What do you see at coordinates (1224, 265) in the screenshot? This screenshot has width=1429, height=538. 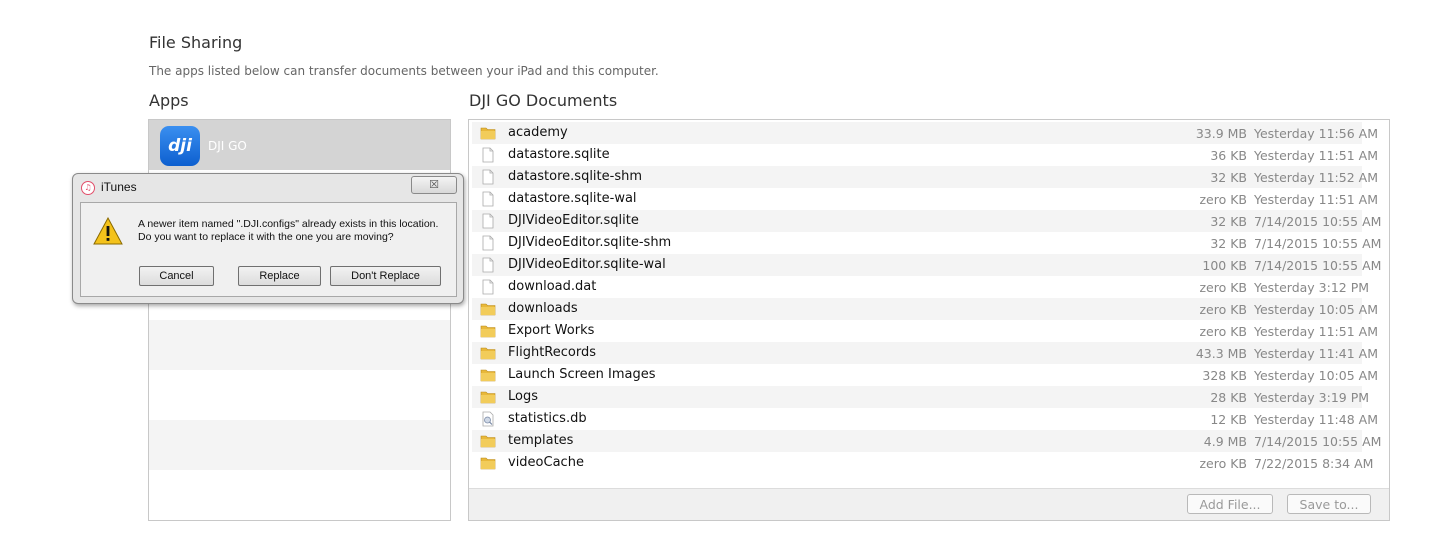 I see `file-size: 100 KB` at bounding box center [1224, 265].